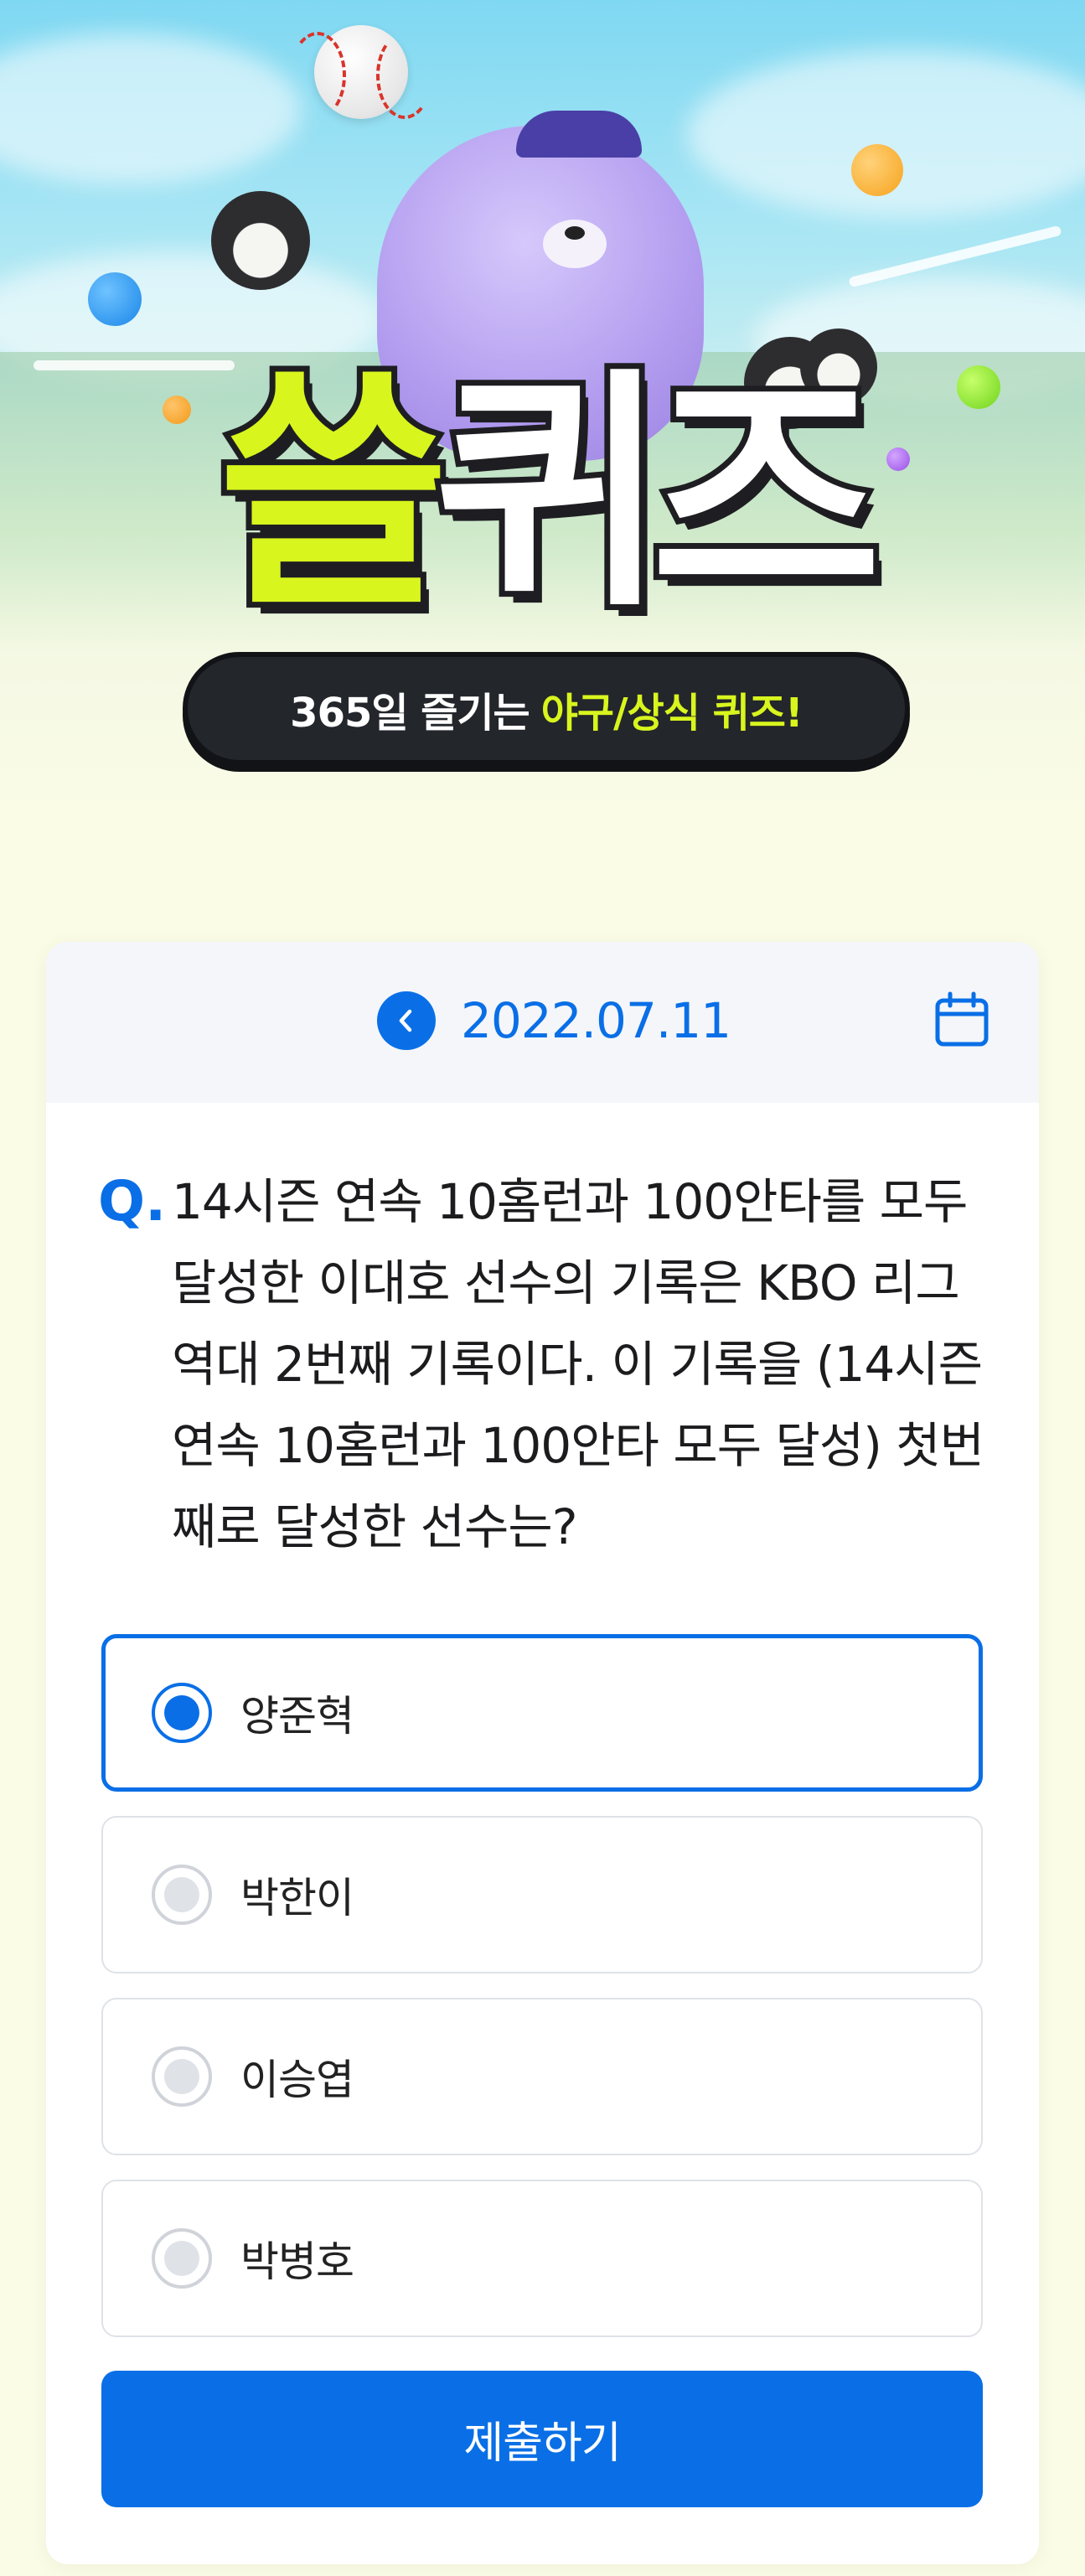 The image size is (1085, 2576). Describe the element at coordinates (297, 1898) in the screenshot. I see `answer-option-label: 박한이` at that location.